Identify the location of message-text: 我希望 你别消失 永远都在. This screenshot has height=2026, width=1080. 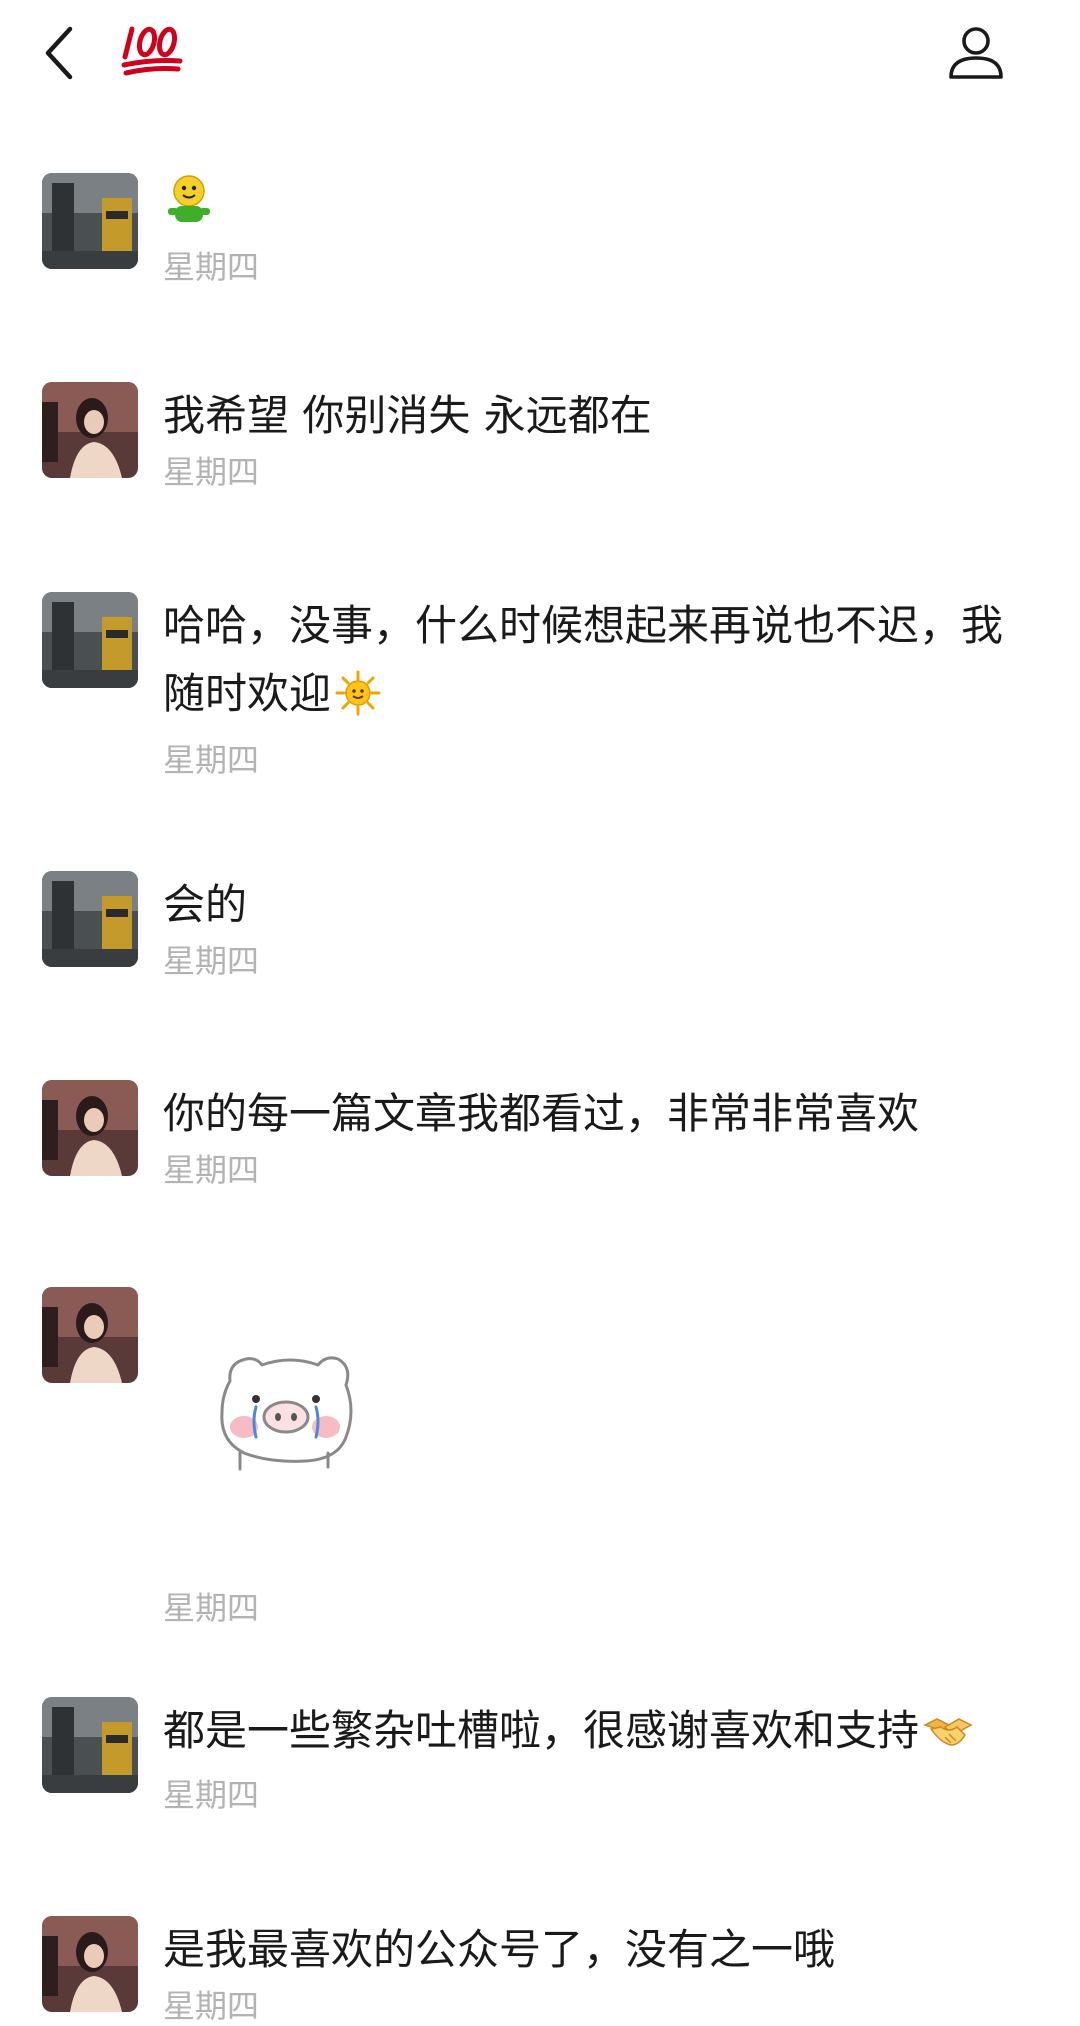
(407, 415).